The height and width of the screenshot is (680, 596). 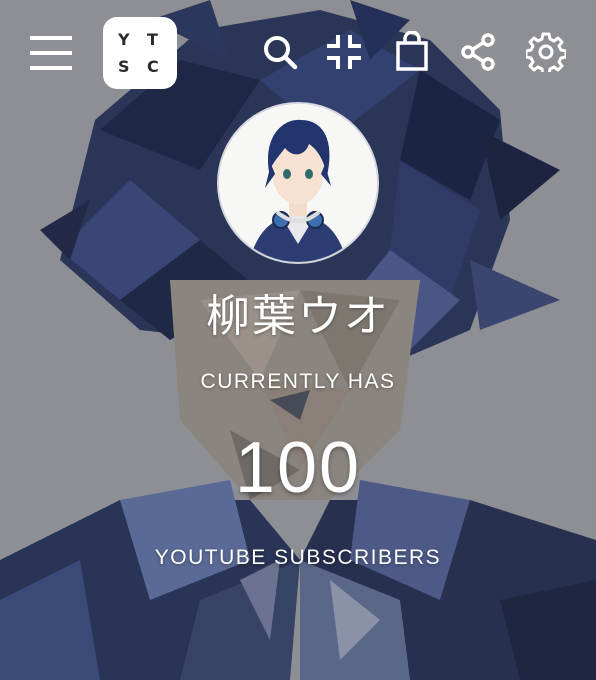 I want to click on logo-letter: S, so click(x=124, y=66).